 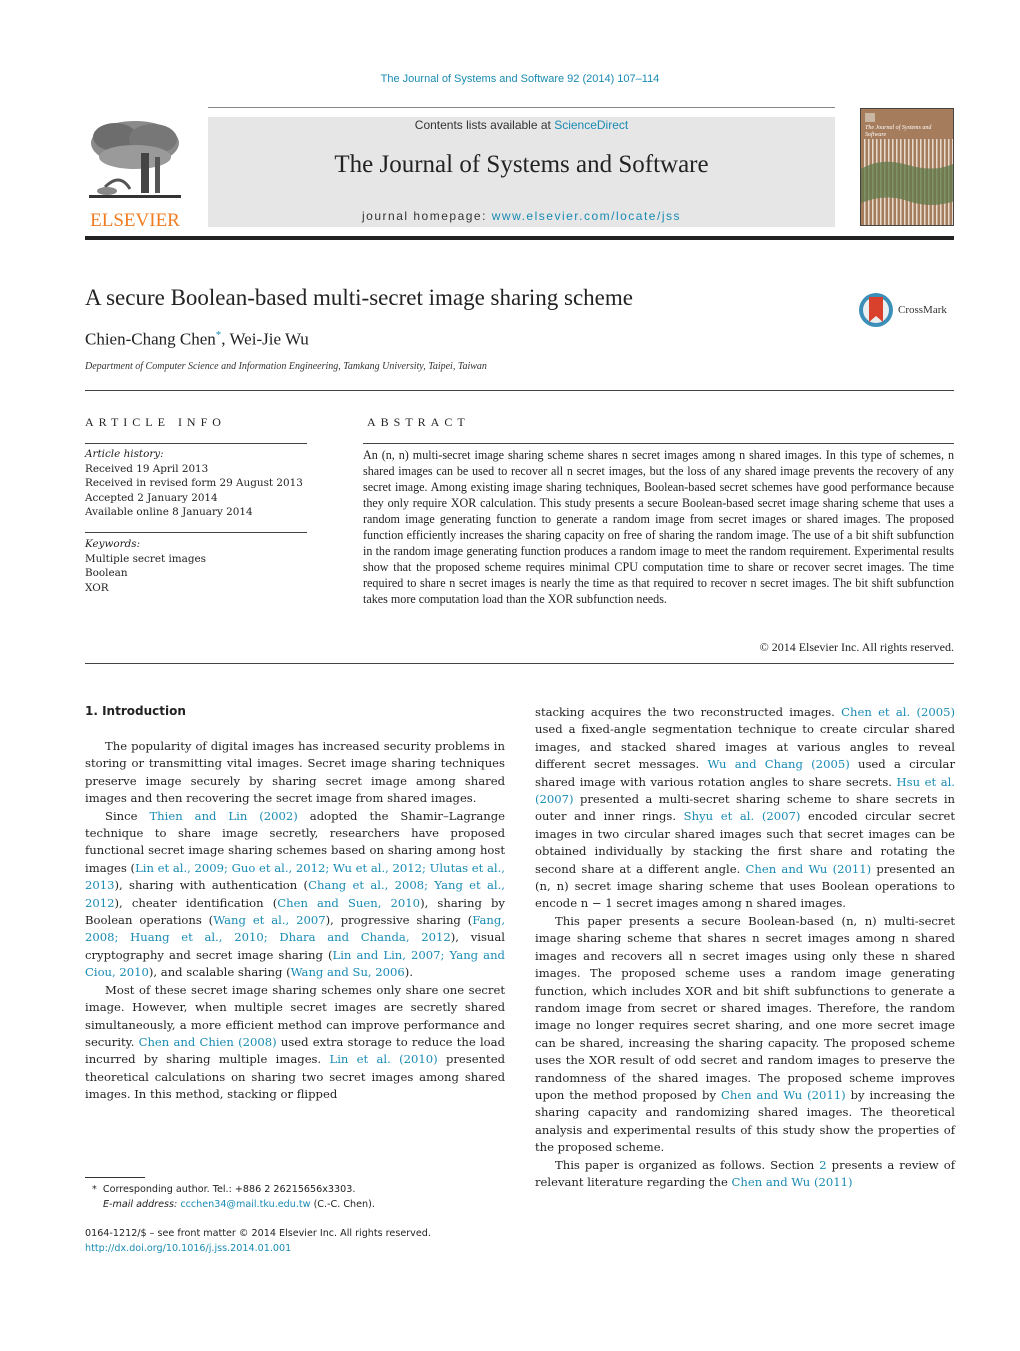 What do you see at coordinates (745, 790) in the screenshot?
I see `citation-link: Hsu et al. (2007)` at bounding box center [745, 790].